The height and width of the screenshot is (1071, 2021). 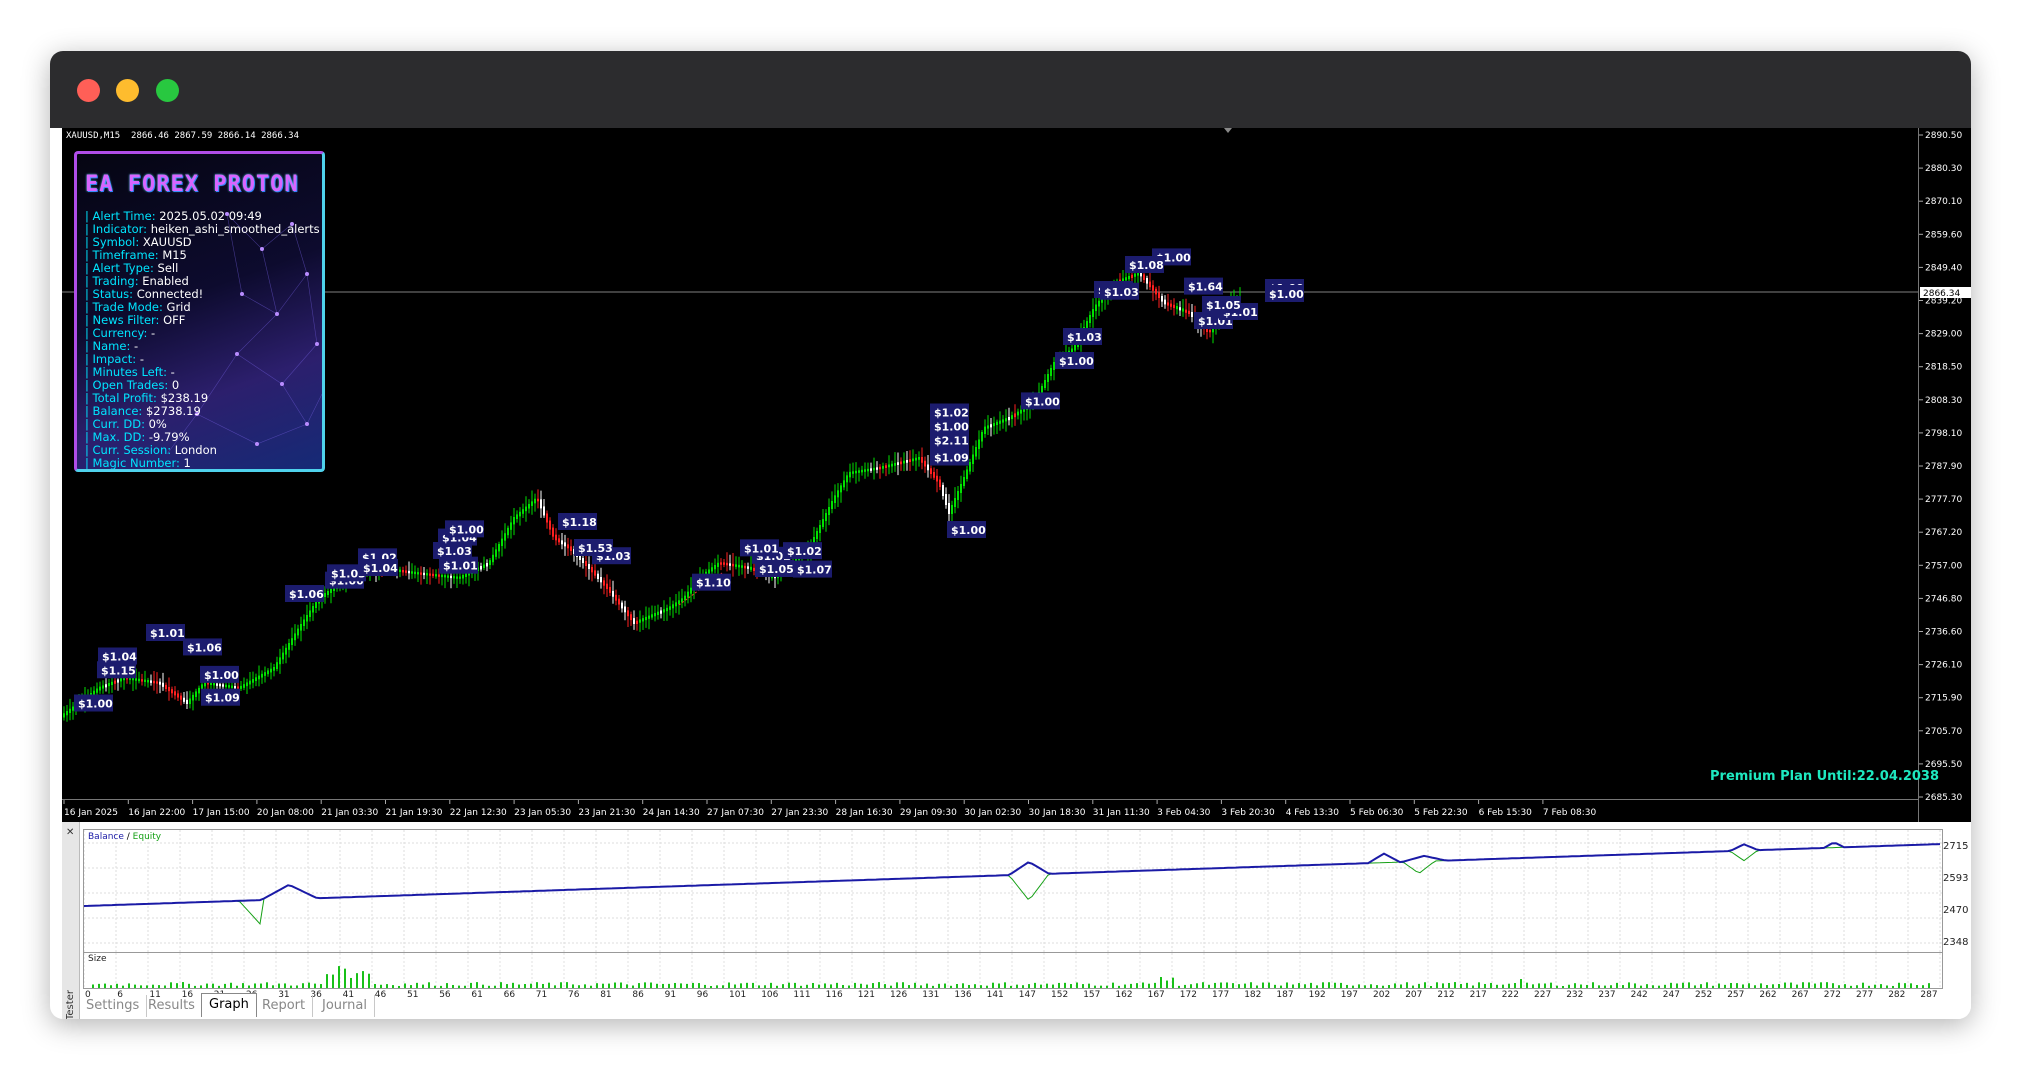 What do you see at coordinates (541, 994) in the screenshot?
I see `tester-x-tick: 71` at bounding box center [541, 994].